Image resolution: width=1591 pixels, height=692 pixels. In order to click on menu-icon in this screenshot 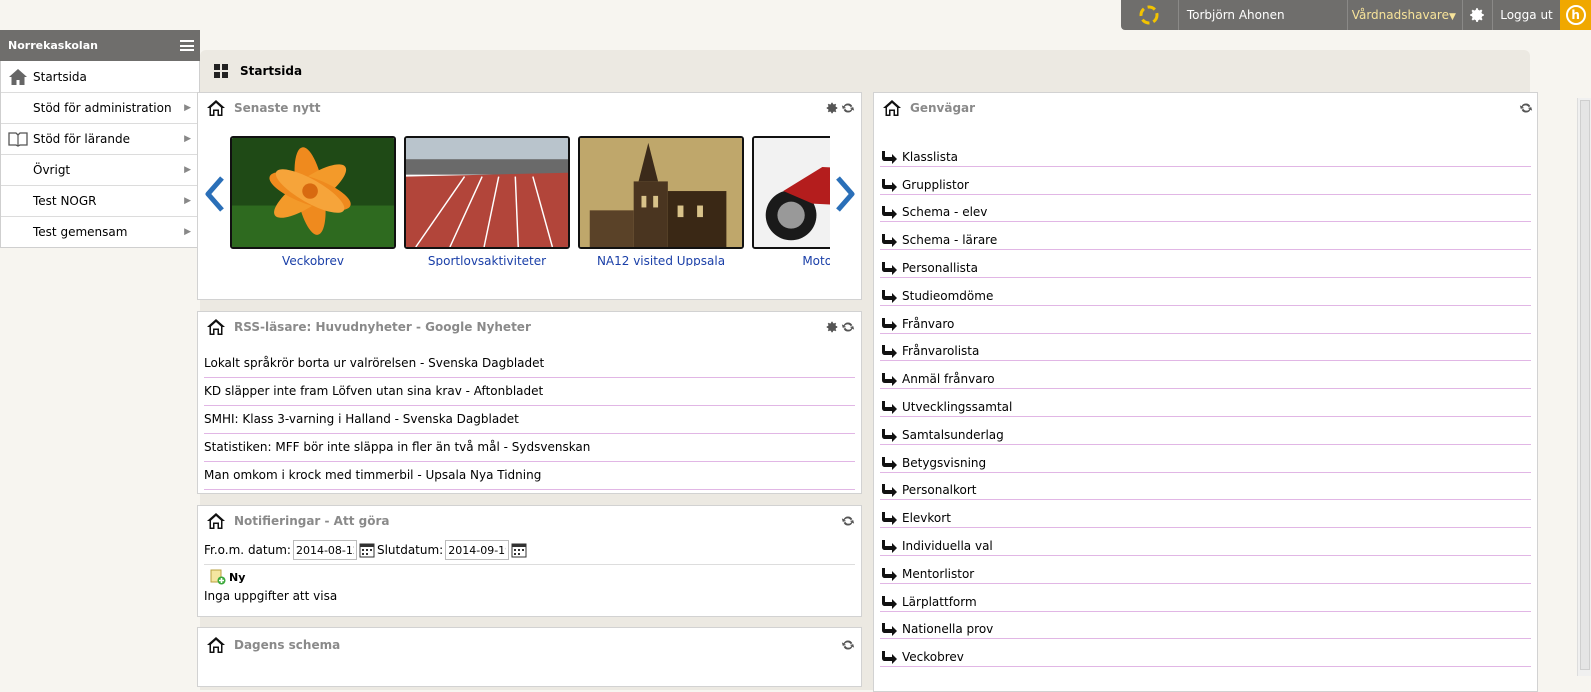, I will do `click(187, 45)`.